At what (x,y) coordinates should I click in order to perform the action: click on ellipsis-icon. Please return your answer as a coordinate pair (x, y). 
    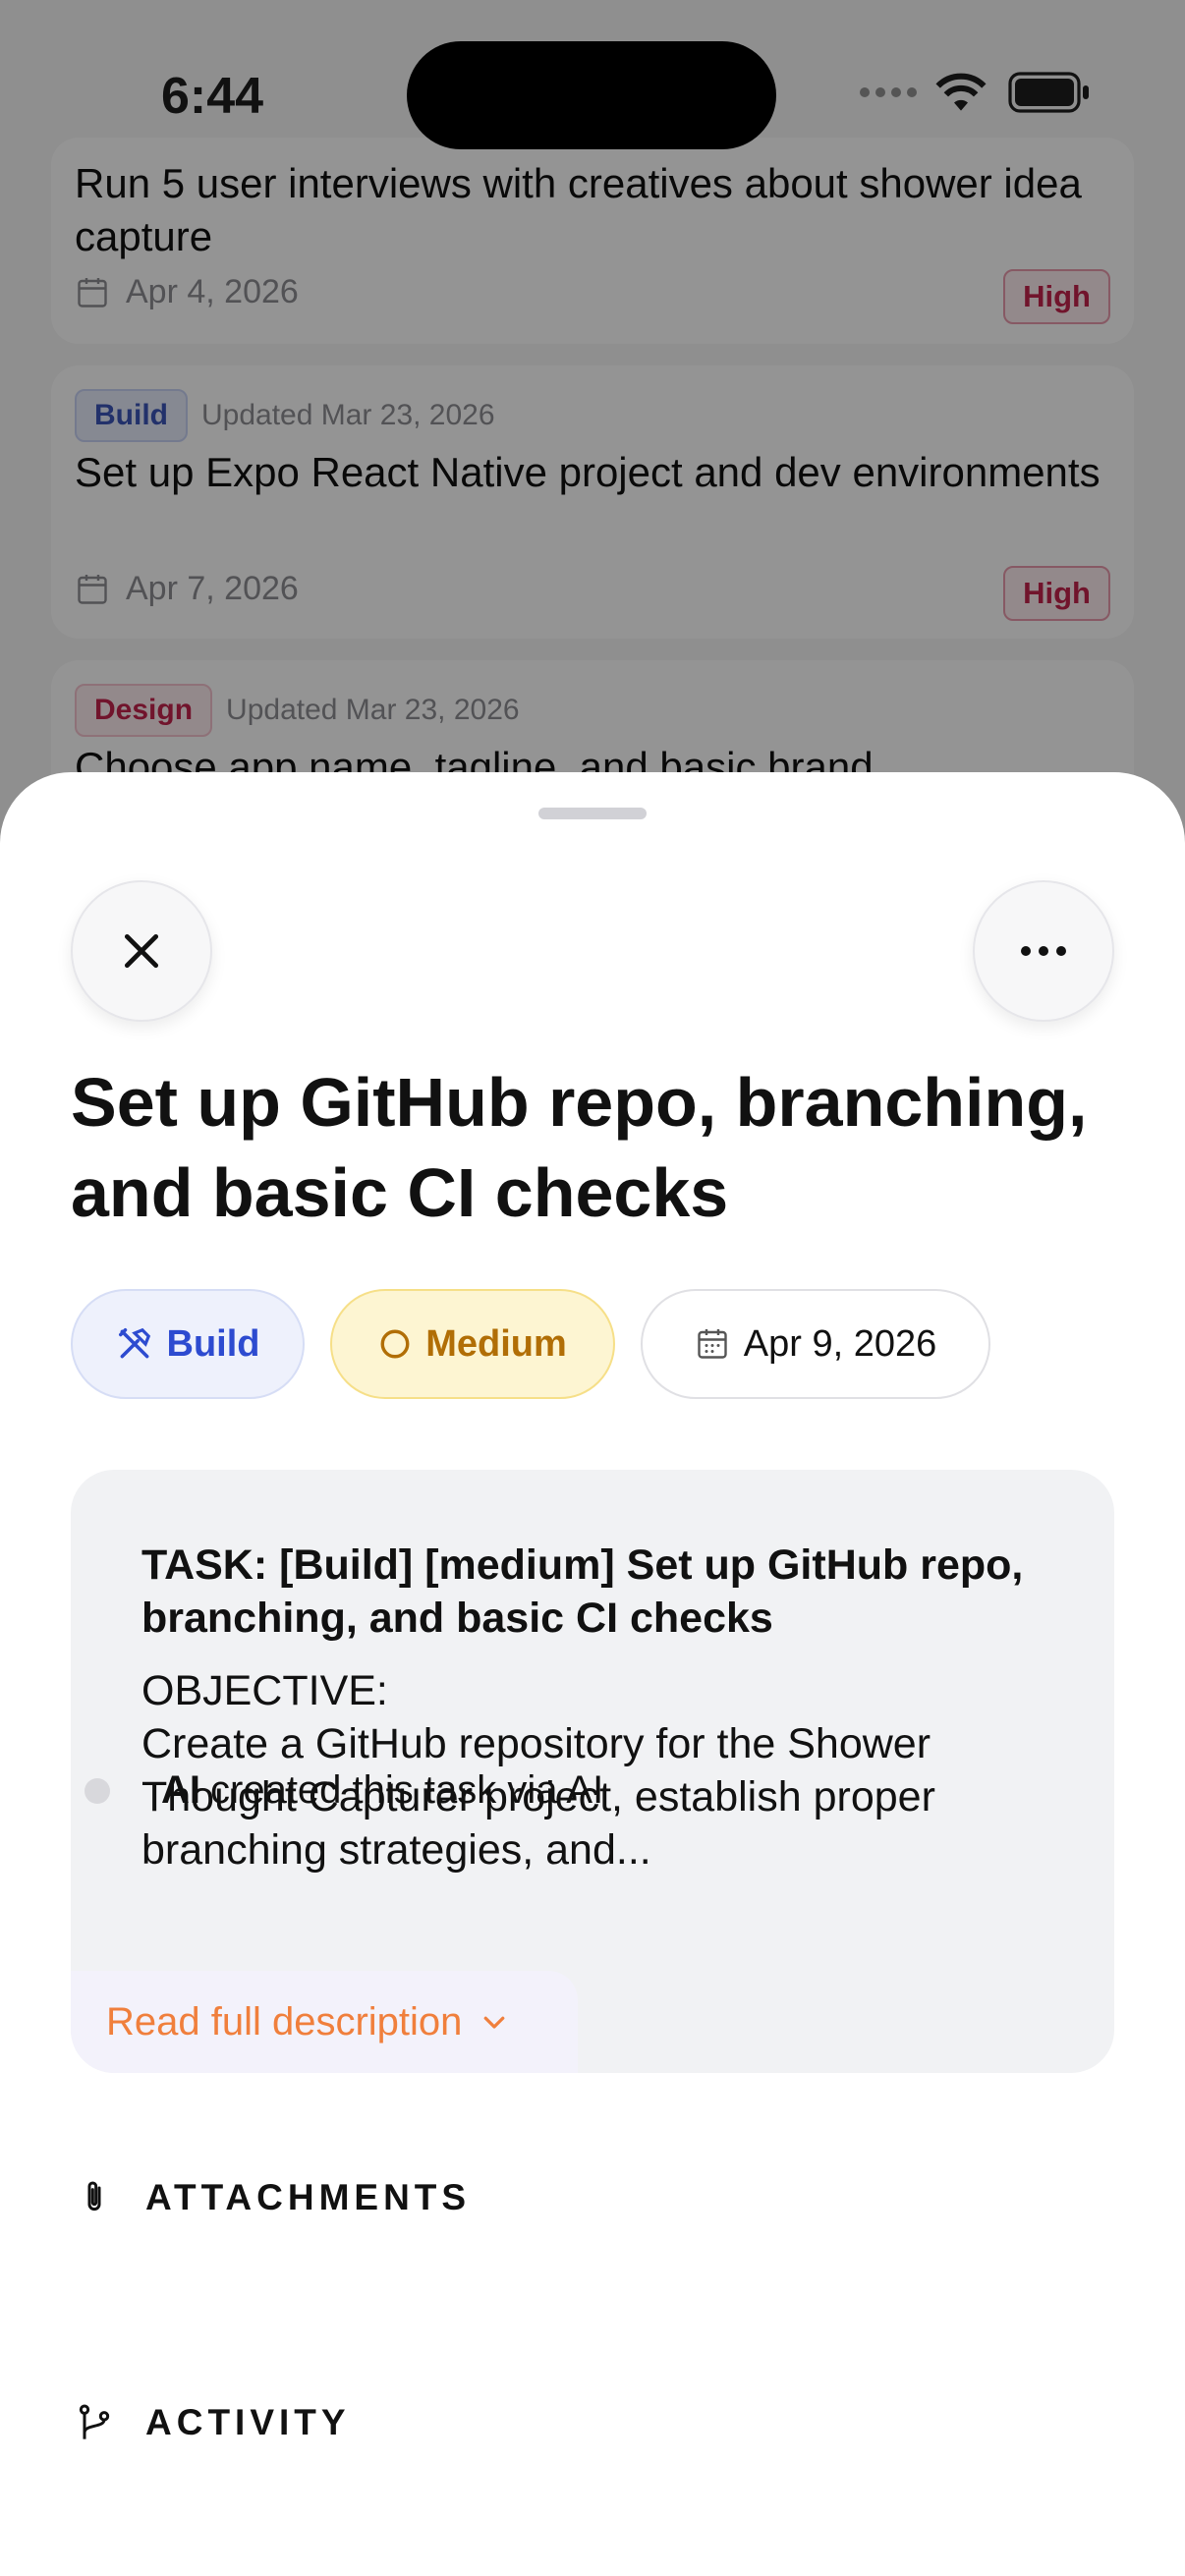
    Looking at the image, I should click on (1044, 951).